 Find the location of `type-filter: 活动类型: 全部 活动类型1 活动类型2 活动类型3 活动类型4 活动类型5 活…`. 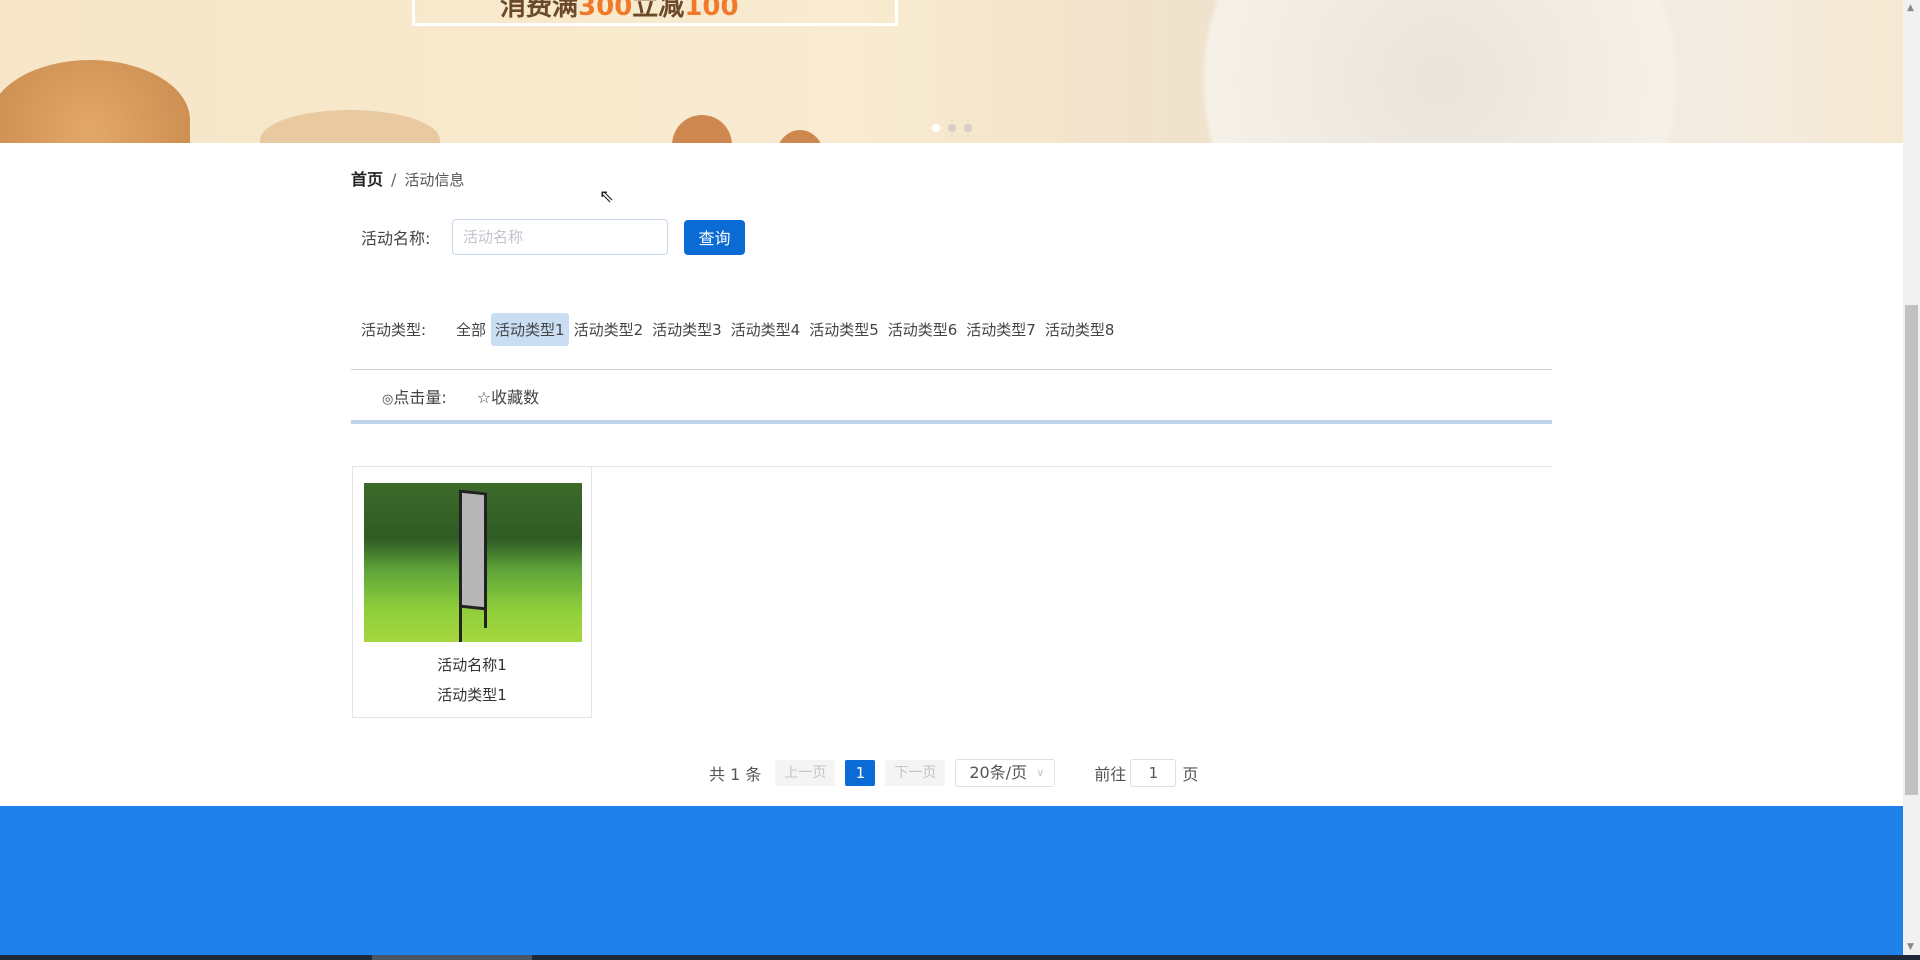

type-filter: 活动类型: 全部 活动类型1 活动类型2 活动类型3 活动类型4 活动类型5 活… is located at coordinates (740, 329).